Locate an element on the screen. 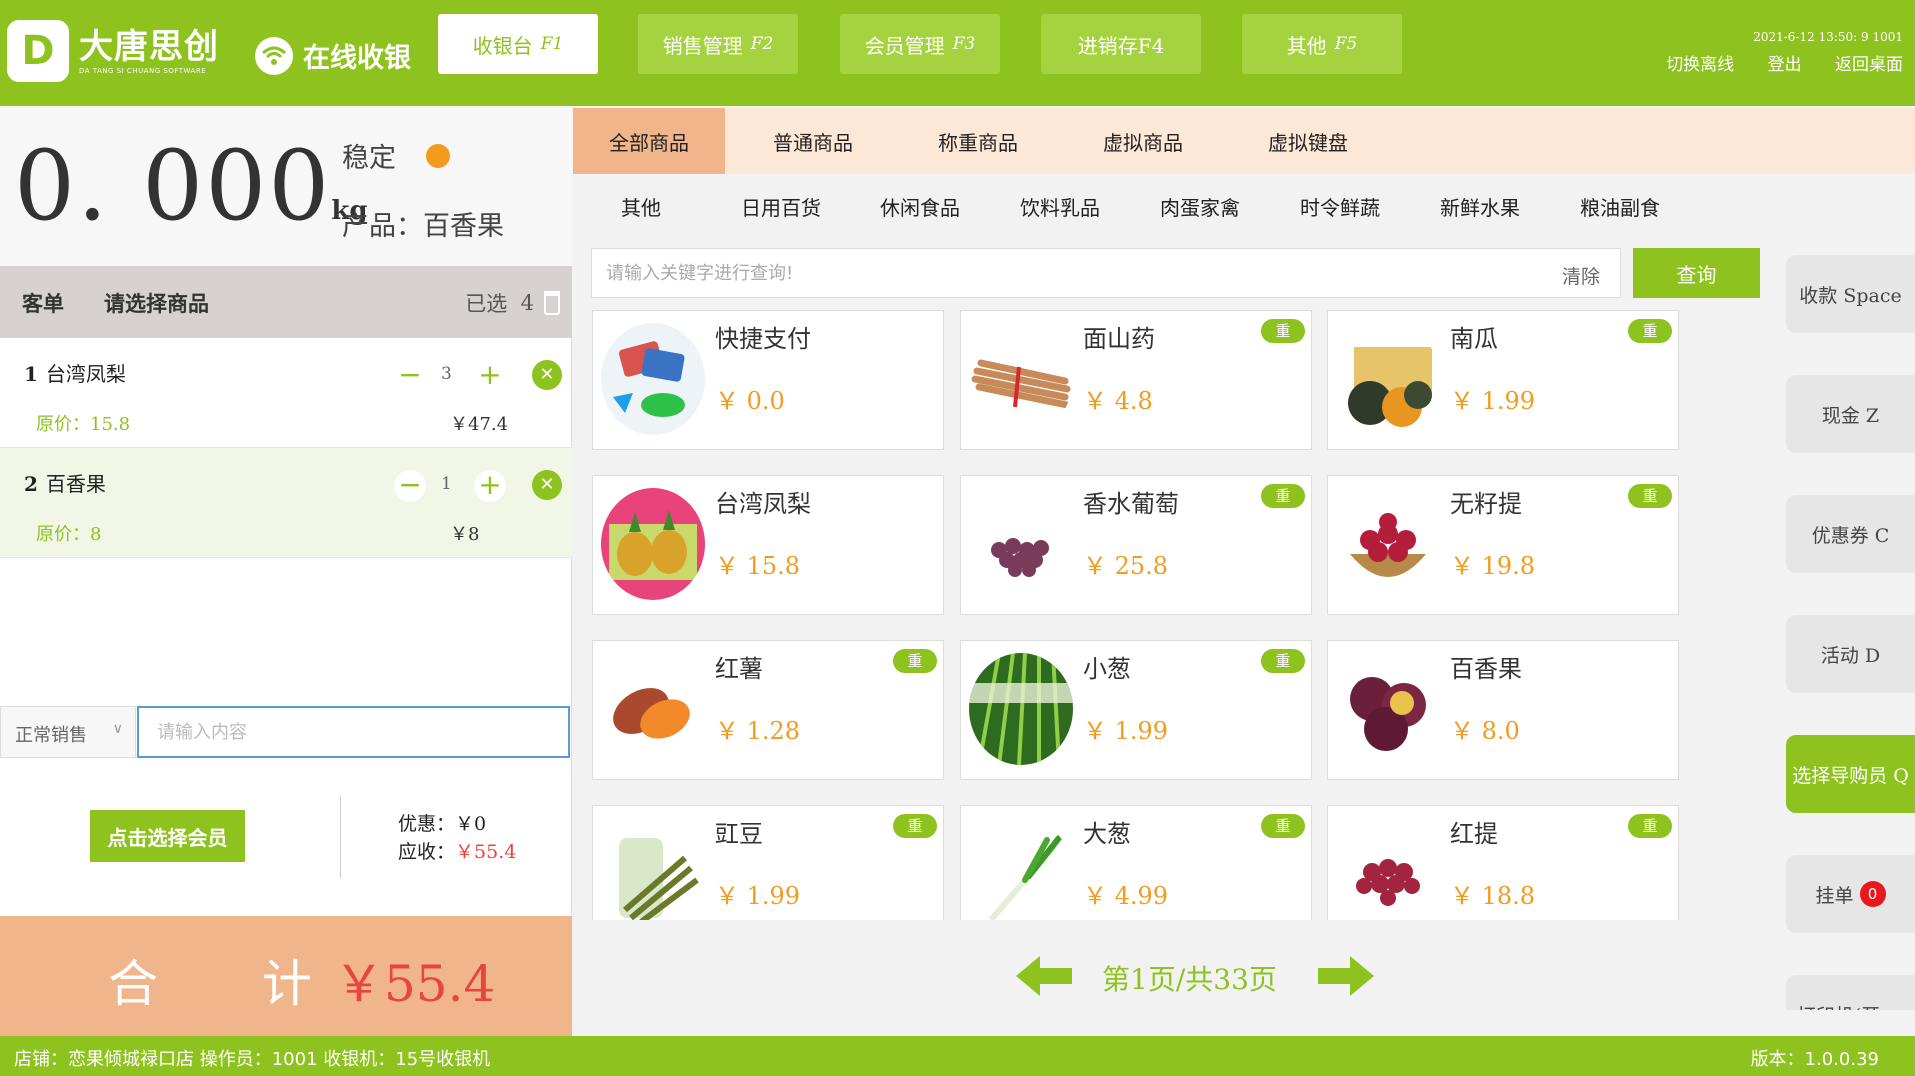  product-card: 重 小葱 ￥ 1.99 is located at coordinates (1136, 710).